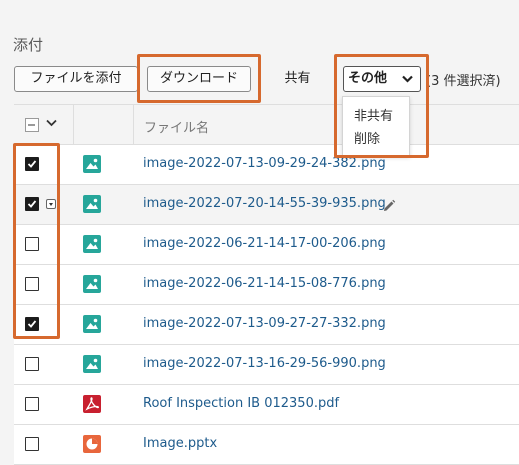  What do you see at coordinates (180, 443) in the screenshot?
I see `file-name-link: Image.pptx` at bounding box center [180, 443].